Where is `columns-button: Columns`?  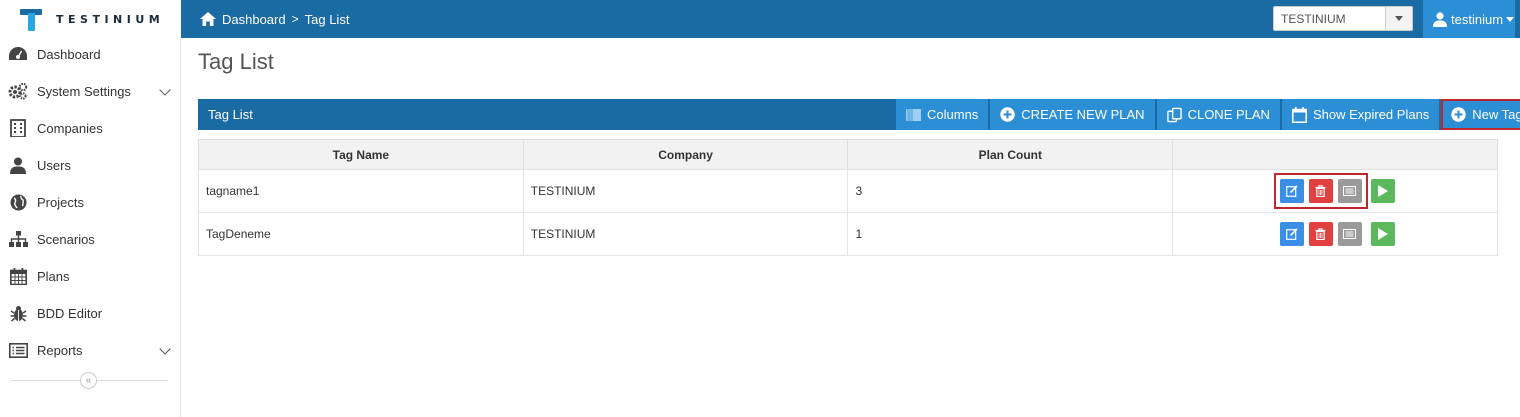 columns-button: Columns is located at coordinates (942, 114).